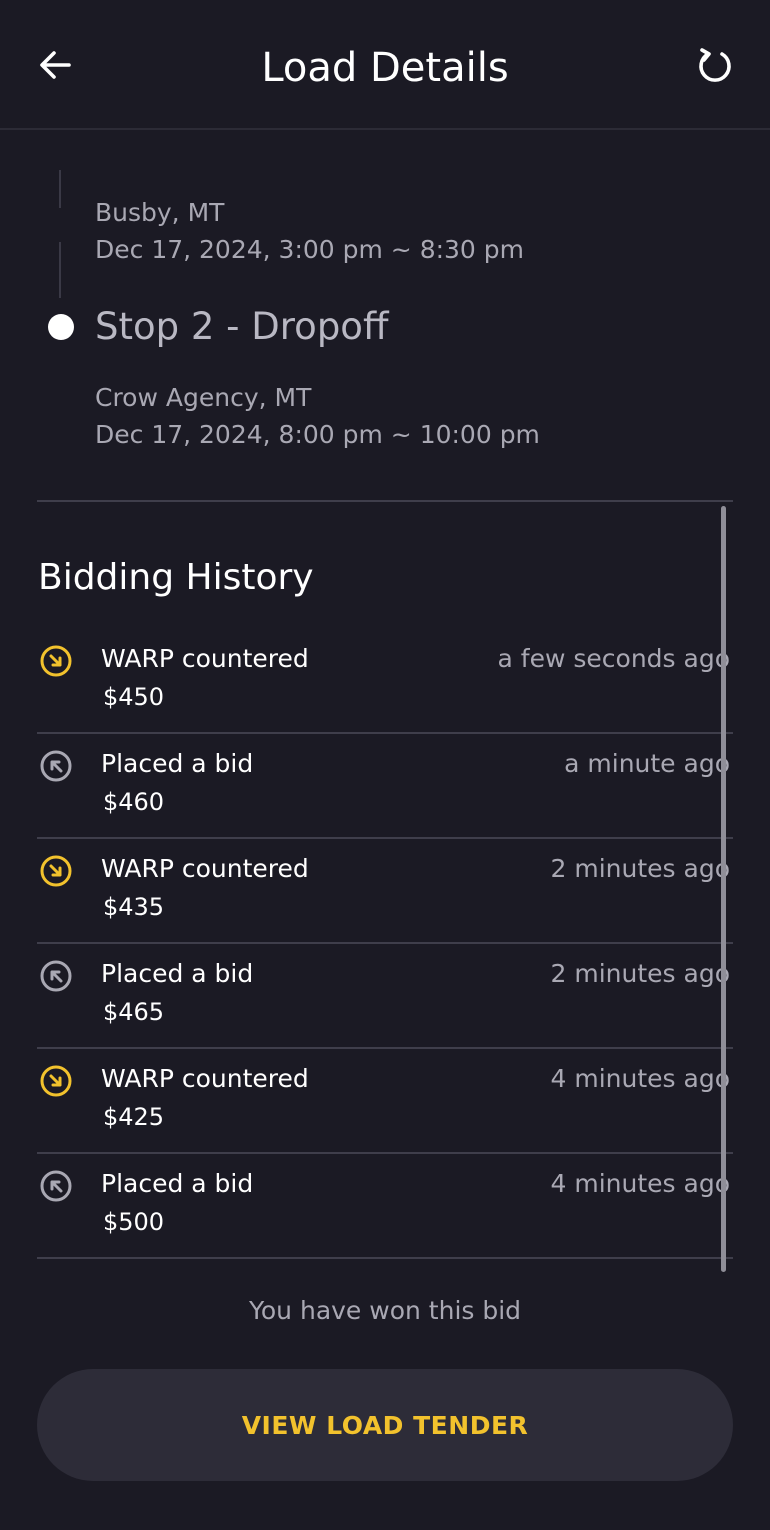 This screenshot has width=770, height=1530. I want to click on bid-amount: $500, so click(134, 1222).